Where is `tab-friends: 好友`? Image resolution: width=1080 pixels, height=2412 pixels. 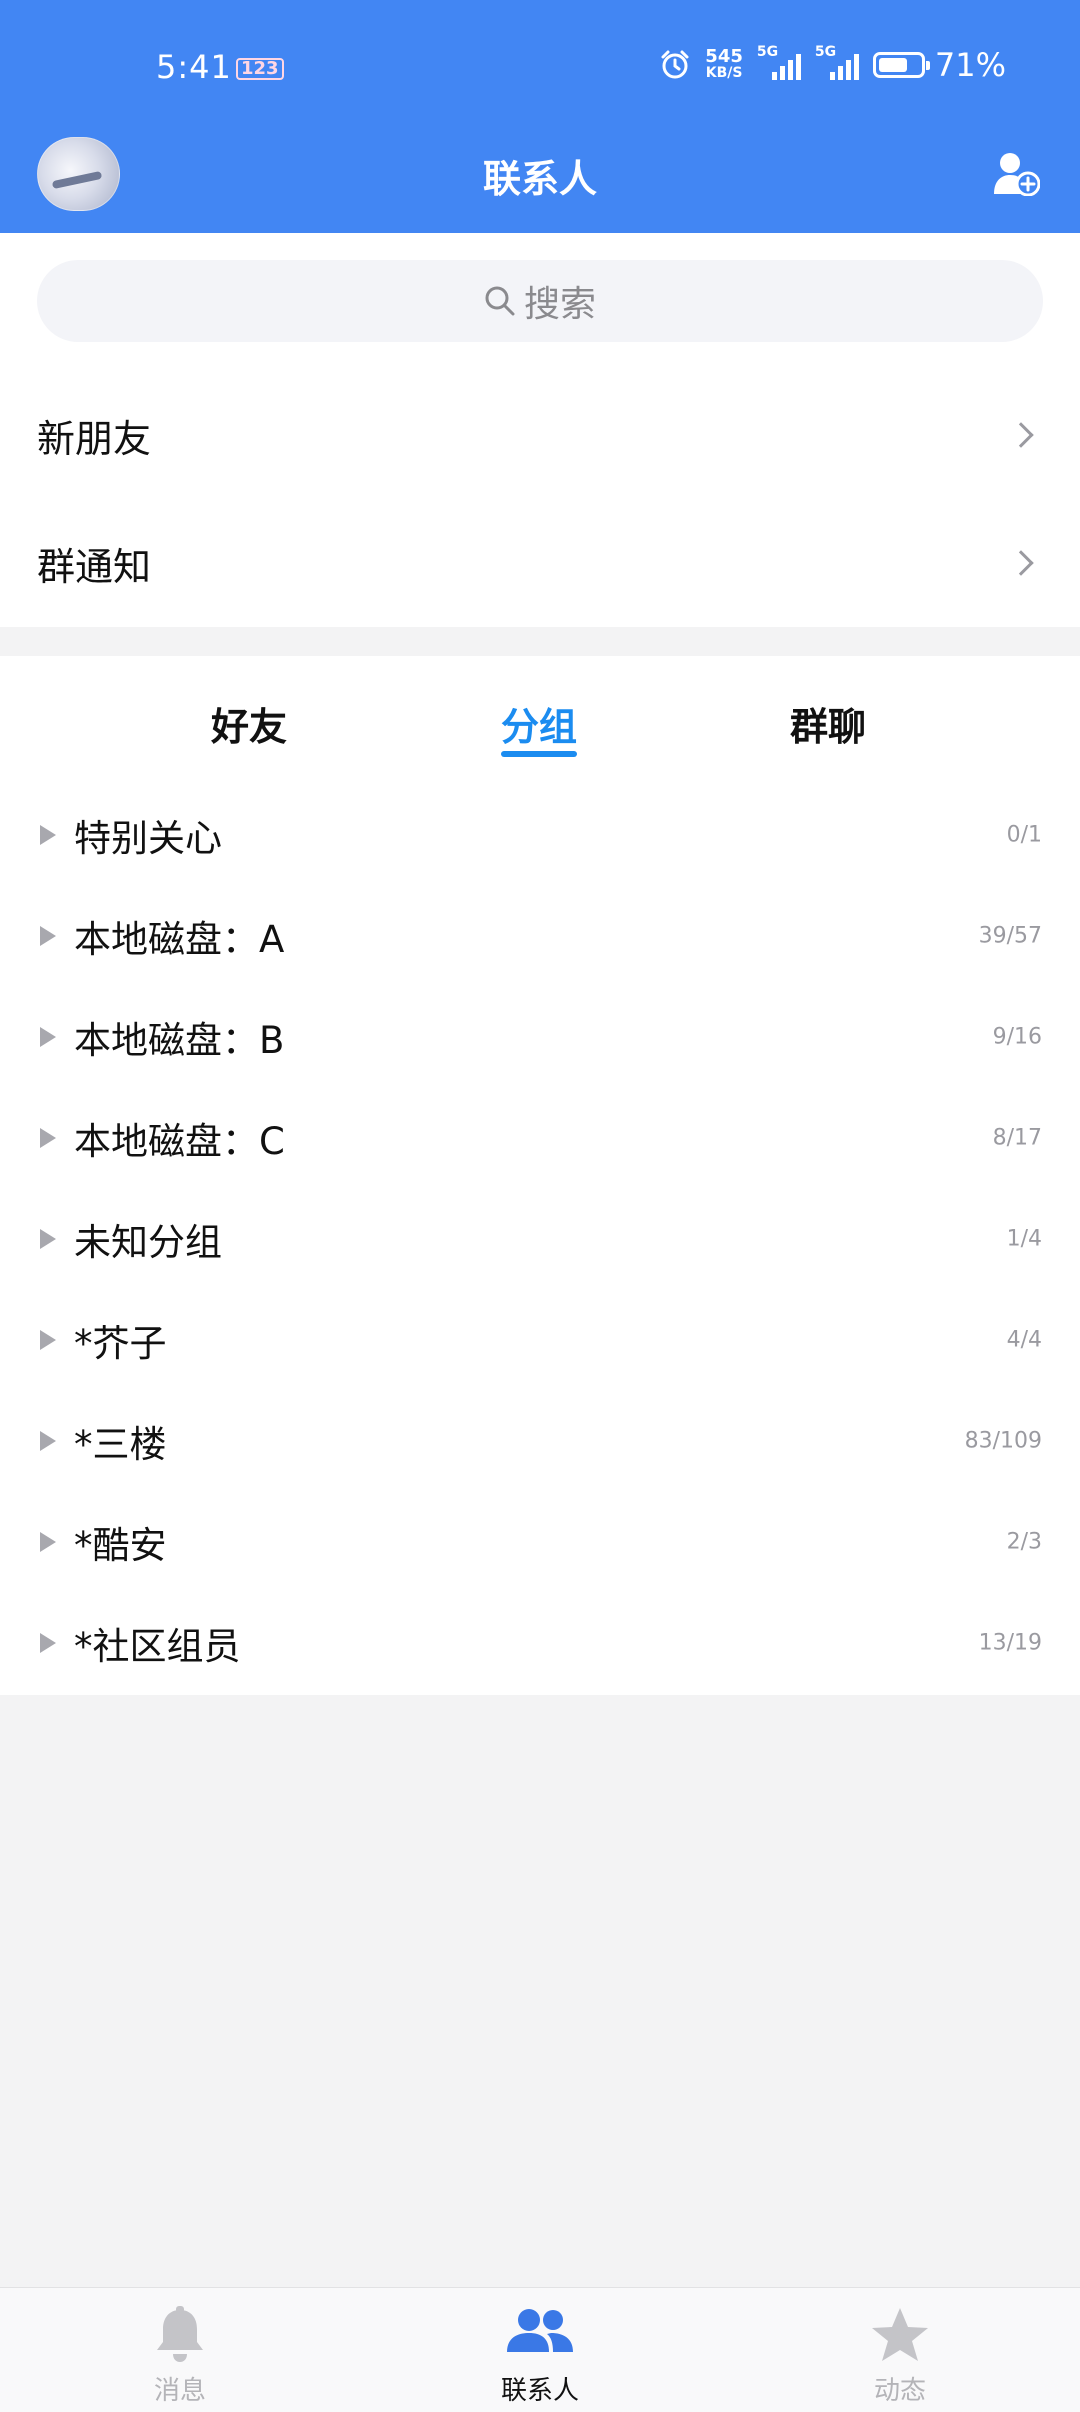
tab-friends: 好友 is located at coordinates (249, 723).